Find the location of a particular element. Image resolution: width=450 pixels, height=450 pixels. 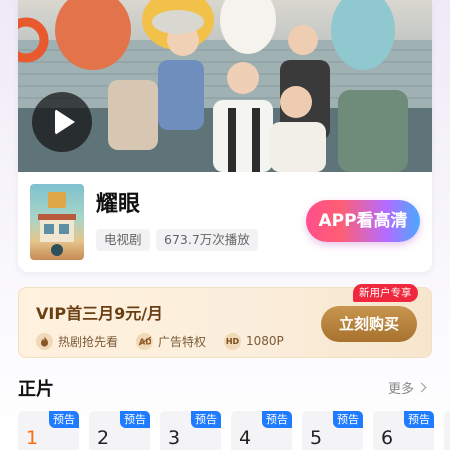

perk-1080p: HD 1080P is located at coordinates (254, 341).